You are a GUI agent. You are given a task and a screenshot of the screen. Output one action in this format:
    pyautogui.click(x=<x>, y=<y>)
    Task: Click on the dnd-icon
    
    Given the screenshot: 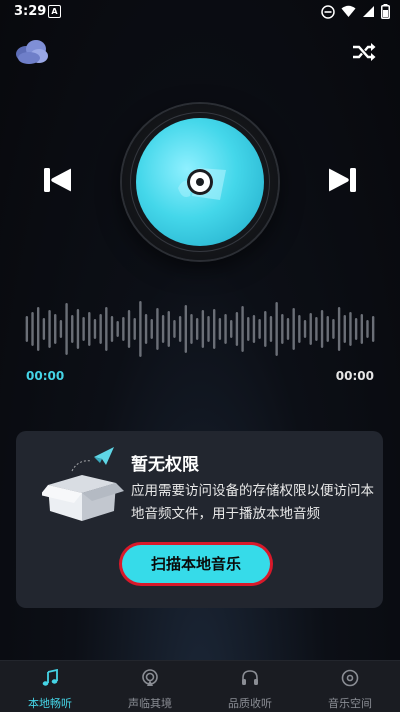 What is the action you would take?
    pyautogui.click(x=328, y=11)
    